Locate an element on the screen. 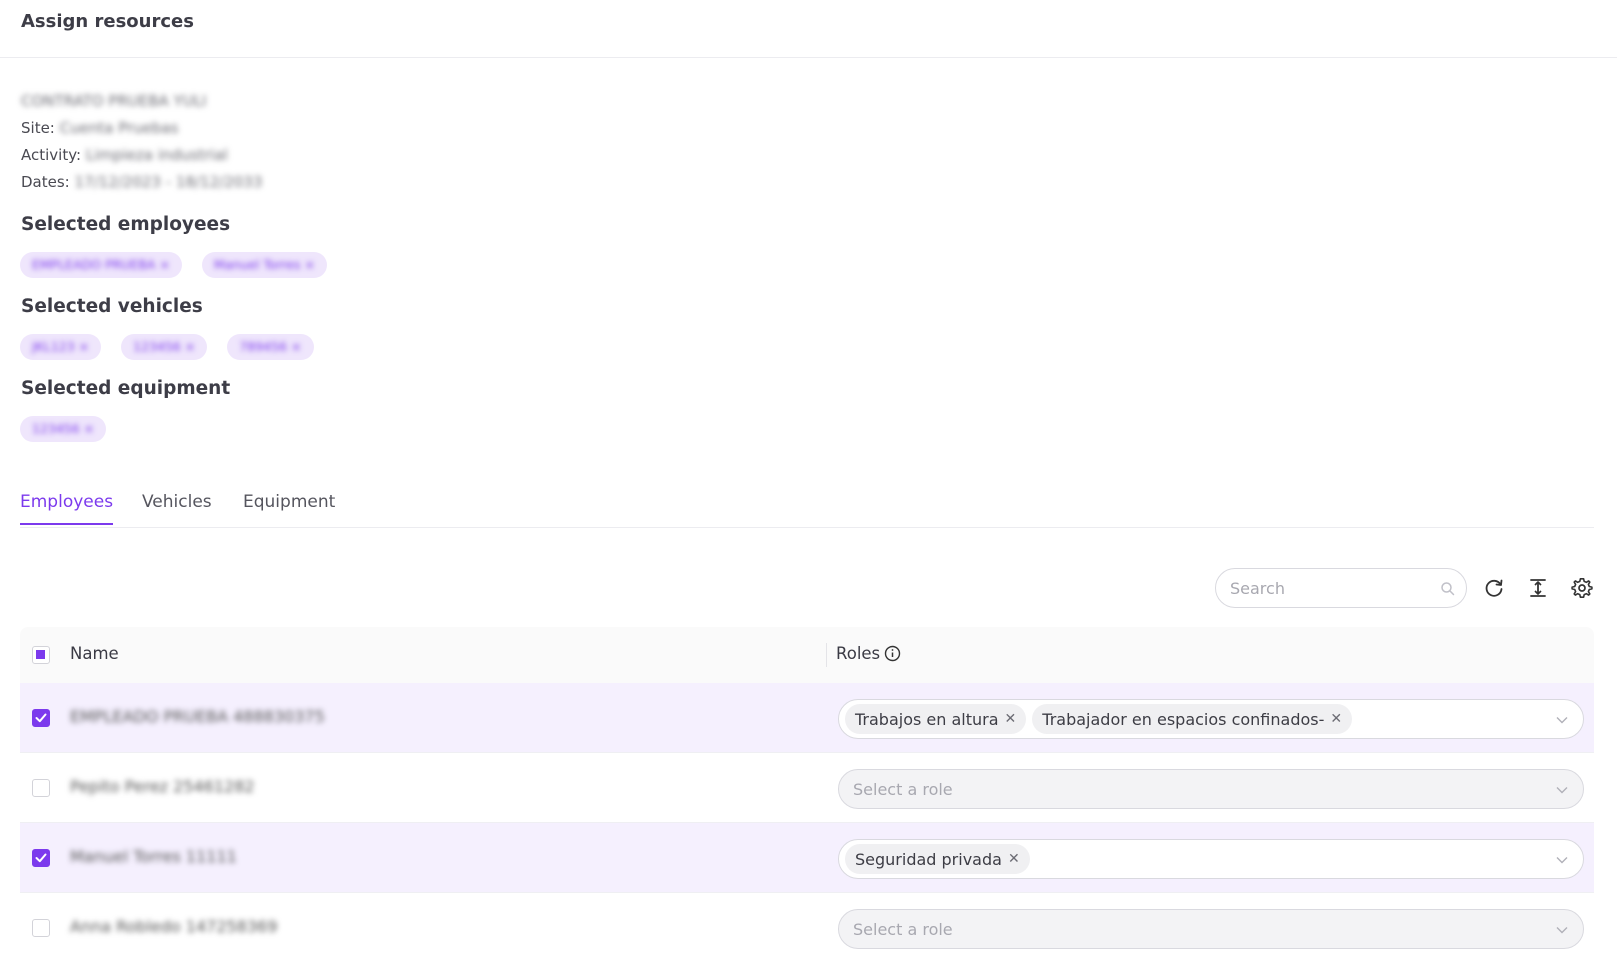 This screenshot has height=959, width=1617. column-header-name: Name is located at coordinates (94, 653).